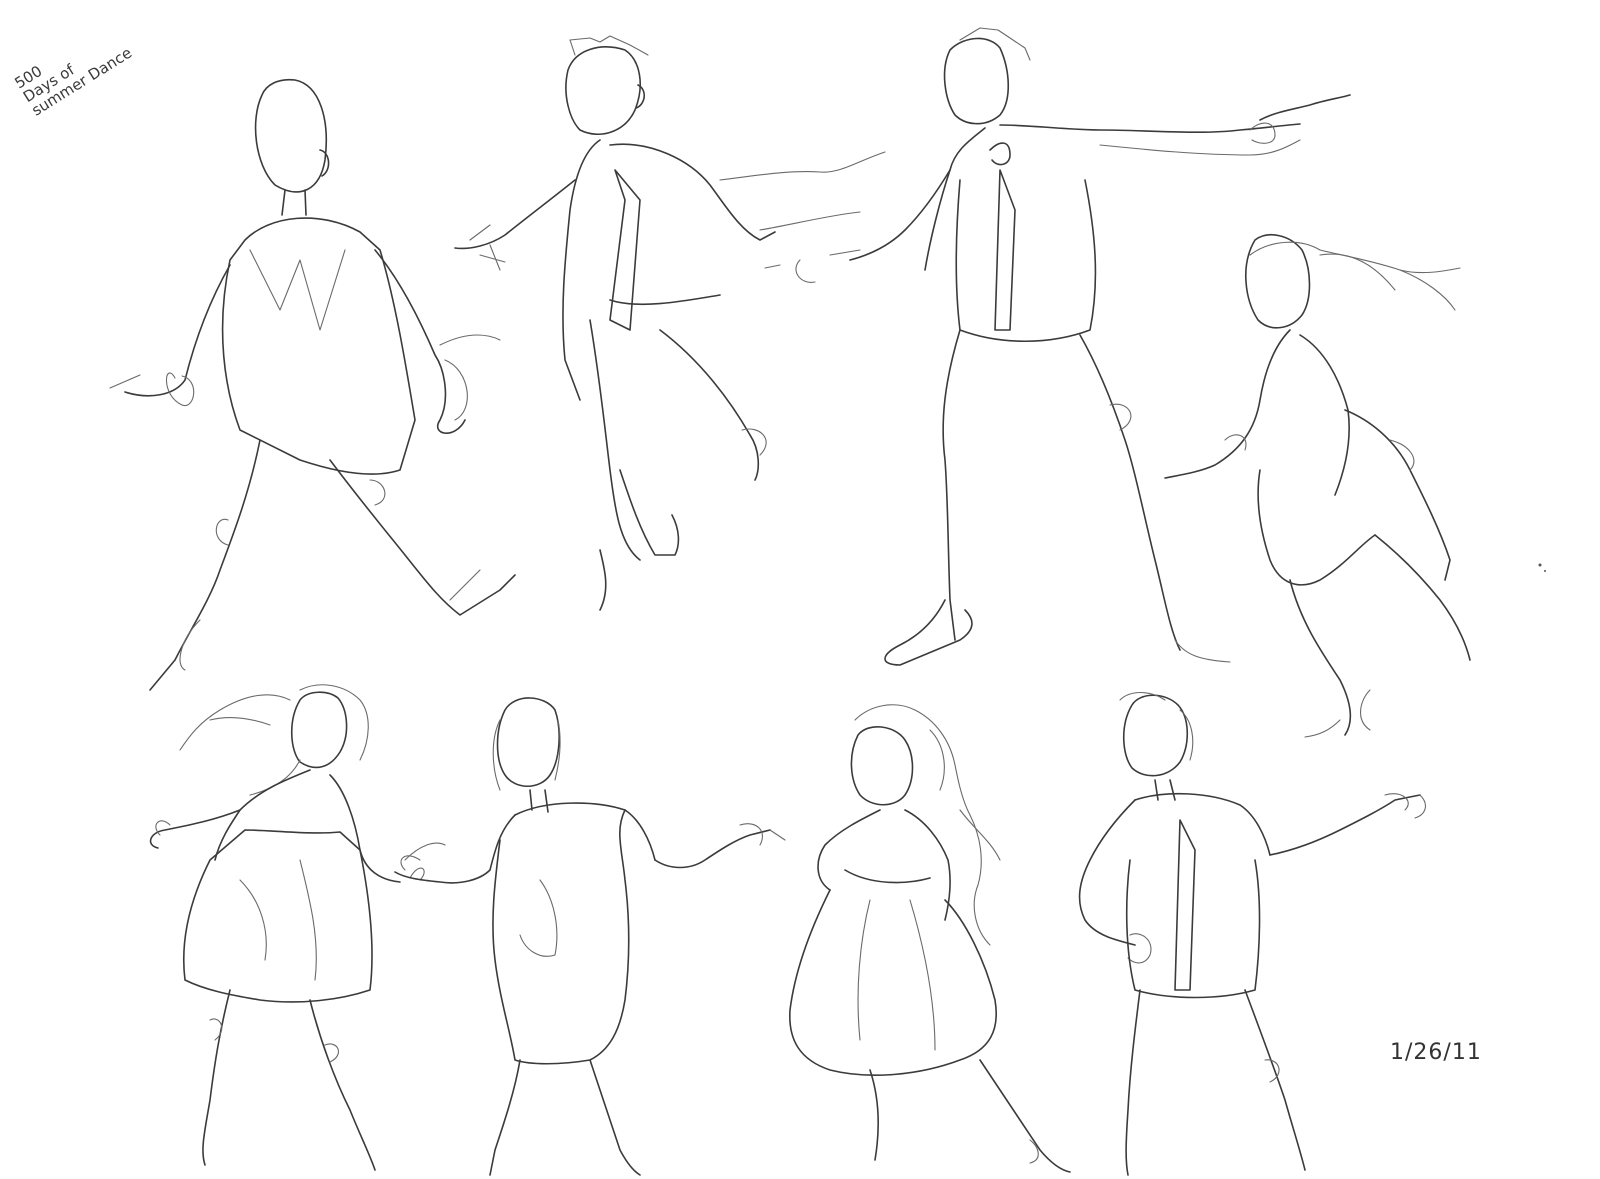 The width and height of the screenshot is (1600, 1179). What do you see at coordinates (1252, 933) in the screenshot?
I see `figure-man-hand-on-hip` at bounding box center [1252, 933].